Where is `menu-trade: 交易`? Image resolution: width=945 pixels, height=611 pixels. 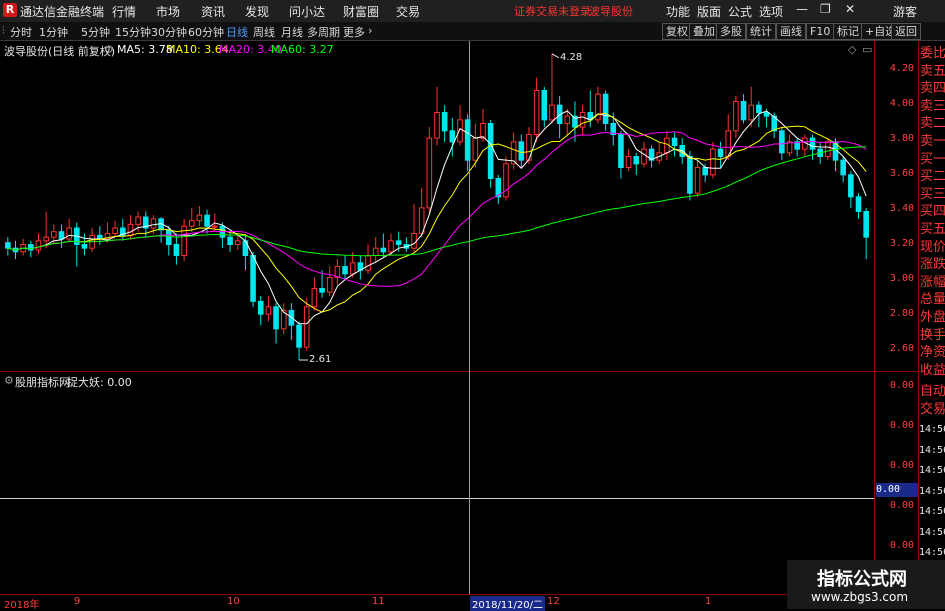
menu-trade: 交易 is located at coordinates (408, 11).